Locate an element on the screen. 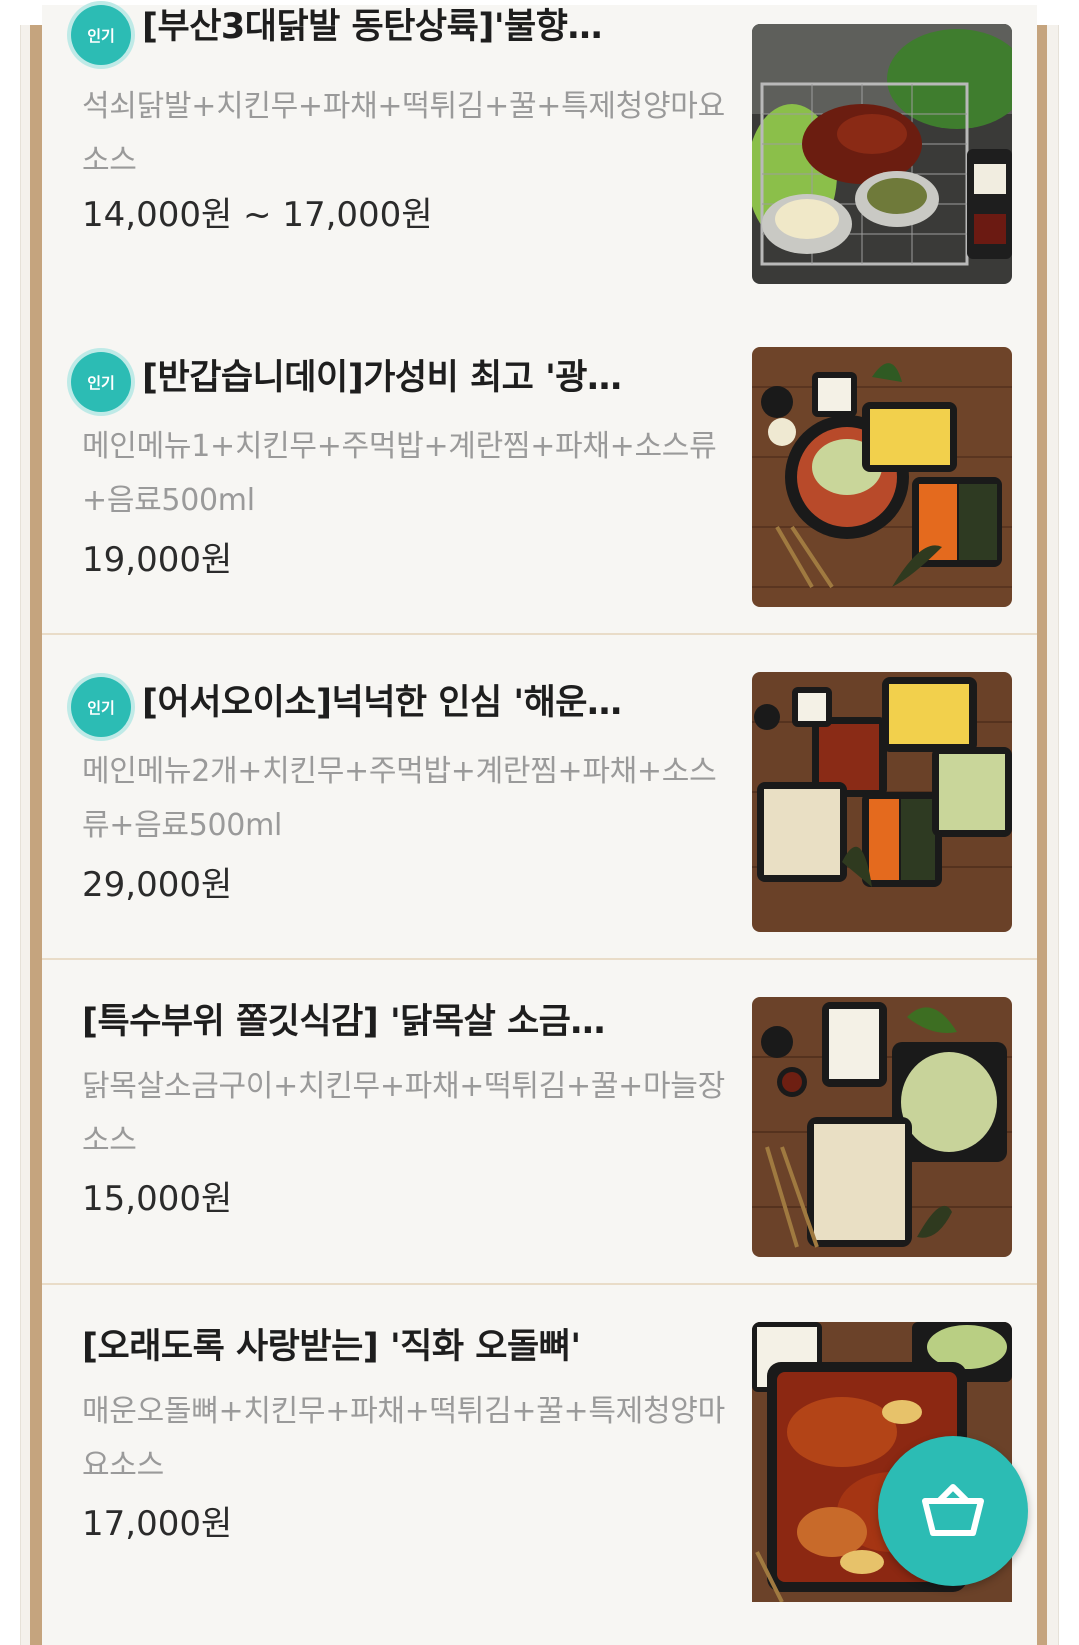  set-meal-photo is located at coordinates (882, 477).